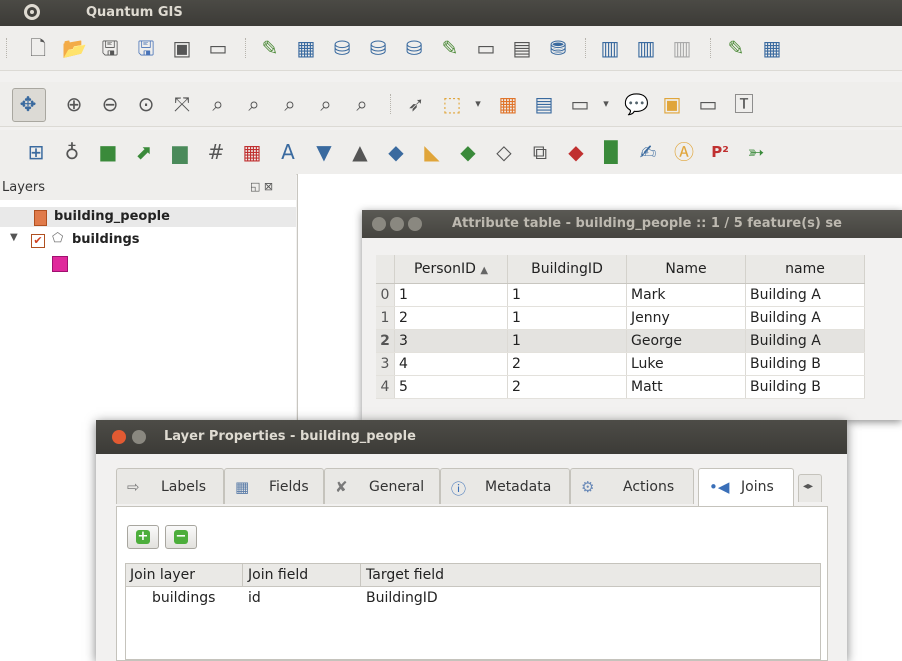 The height and width of the screenshot is (661, 902). I want to click on layer-item-buildings: ▼ ✔ ⬠ buildings, so click(148, 240).